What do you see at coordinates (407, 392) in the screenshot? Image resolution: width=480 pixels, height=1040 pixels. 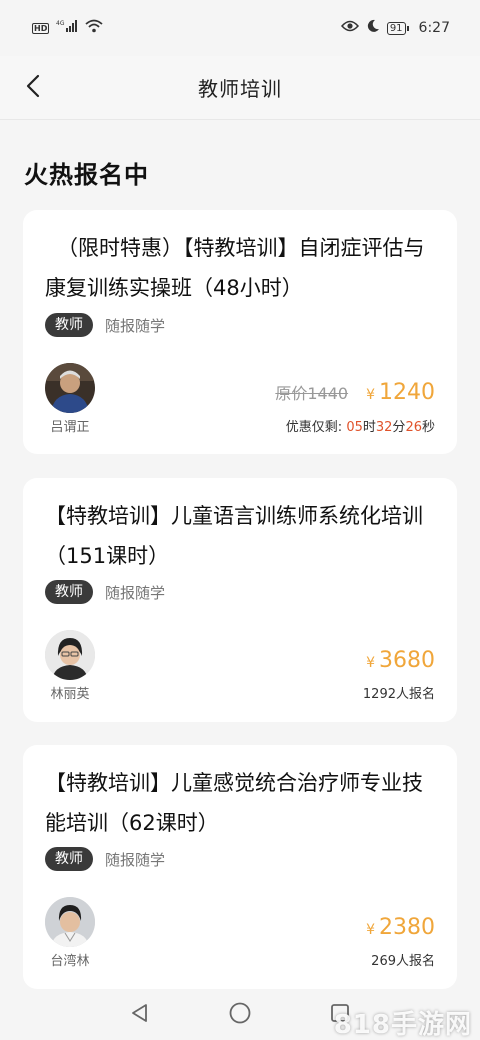 I see `price-value: 1240` at bounding box center [407, 392].